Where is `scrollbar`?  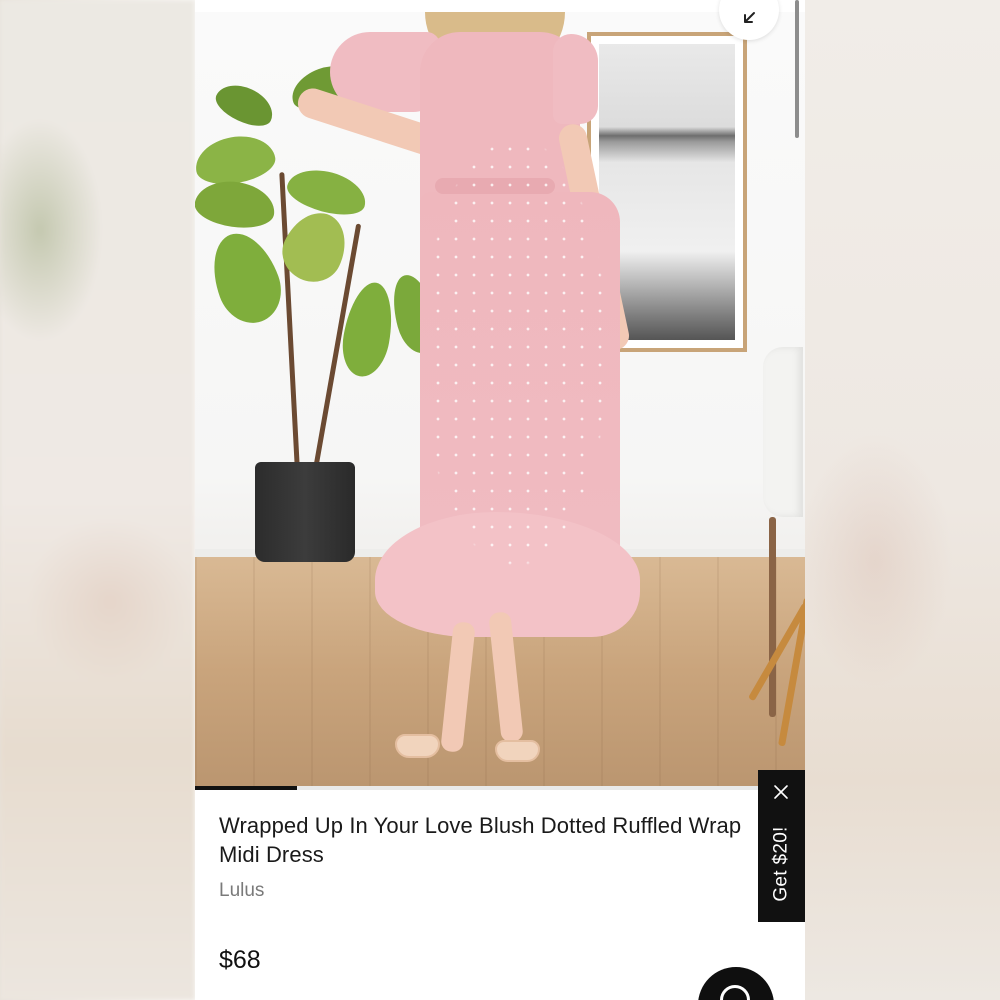
scrollbar is located at coordinates (797, 69).